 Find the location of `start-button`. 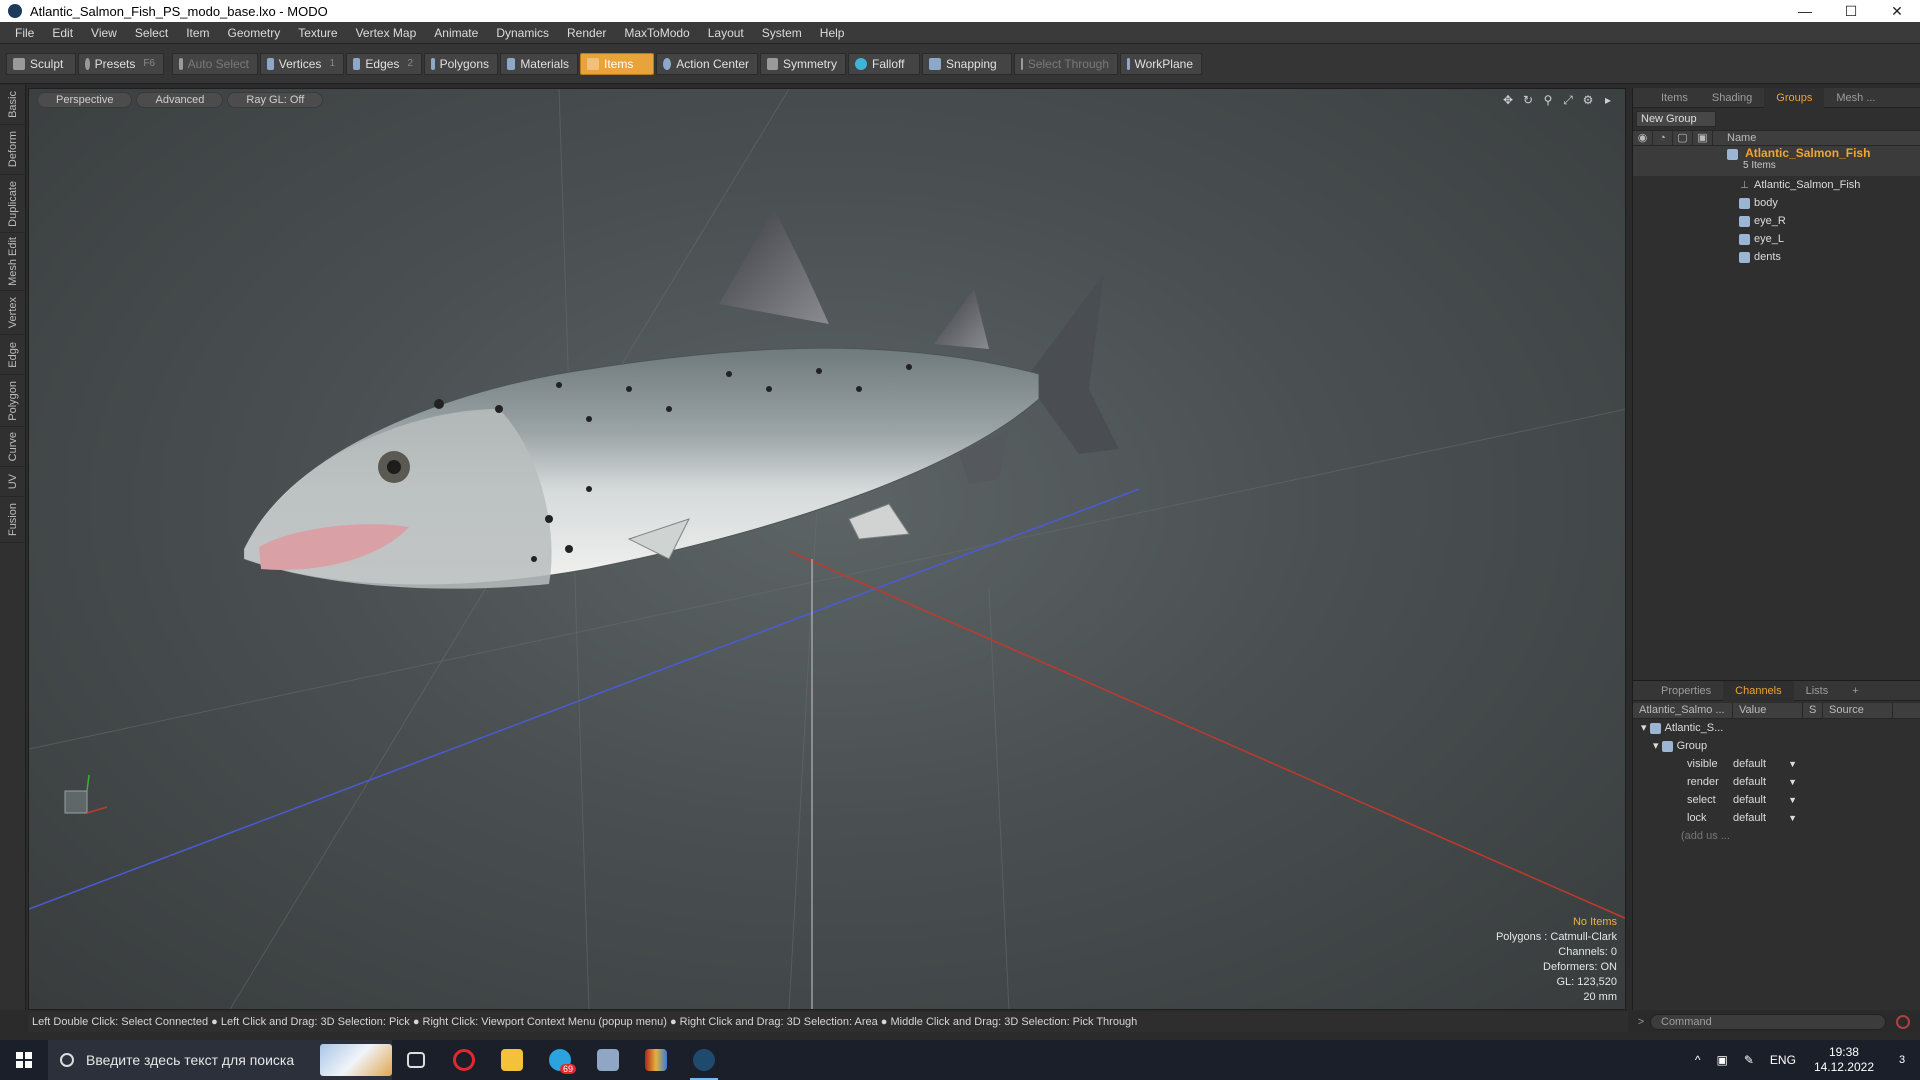

start-button is located at coordinates (24, 1060).